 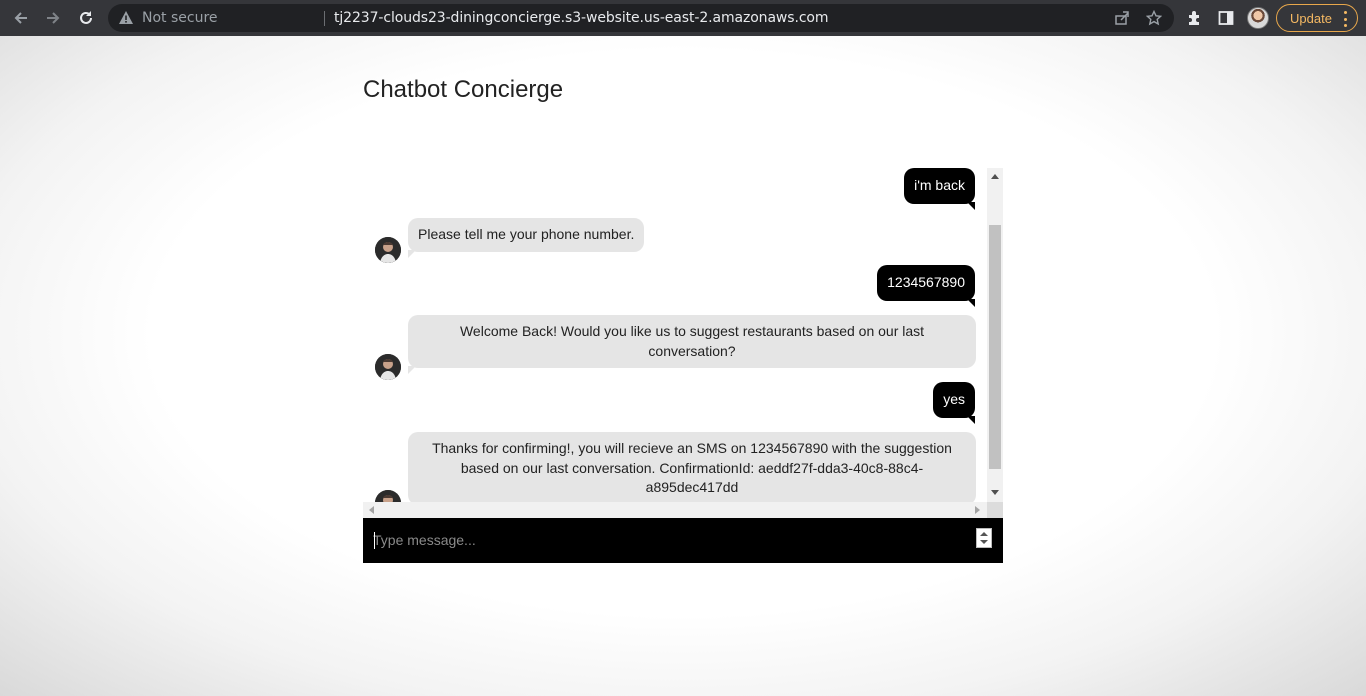 What do you see at coordinates (86, 18) in the screenshot?
I see `reload-icon` at bounding box center [86, 18].